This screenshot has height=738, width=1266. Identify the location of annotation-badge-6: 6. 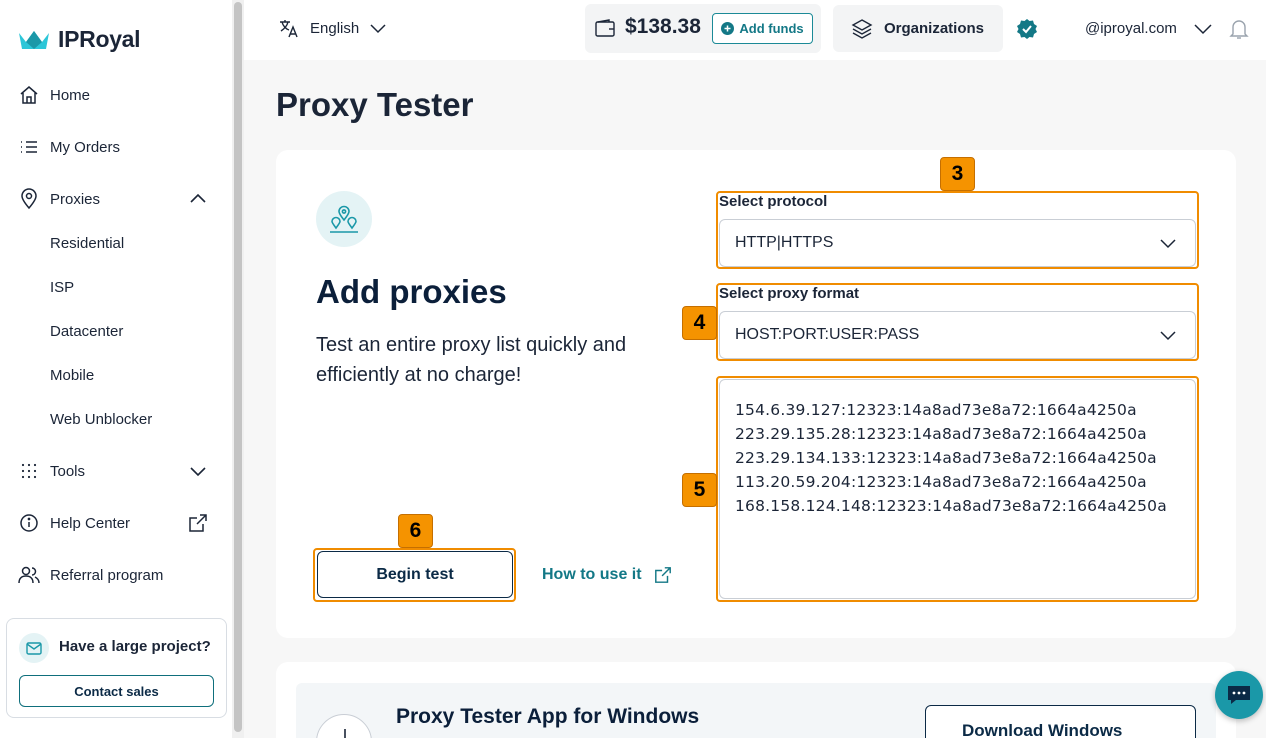
(415, 531).